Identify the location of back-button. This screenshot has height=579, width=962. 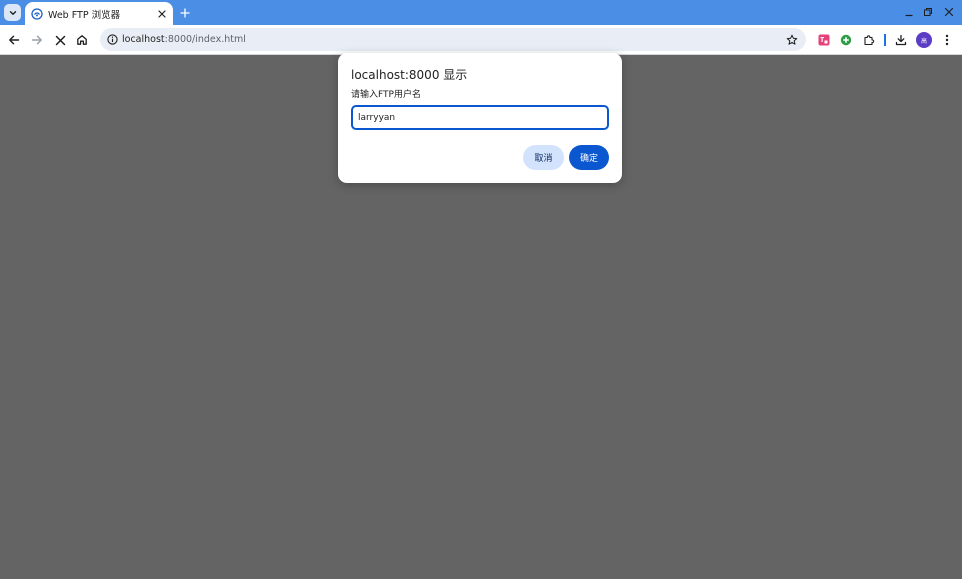
(14, 40).